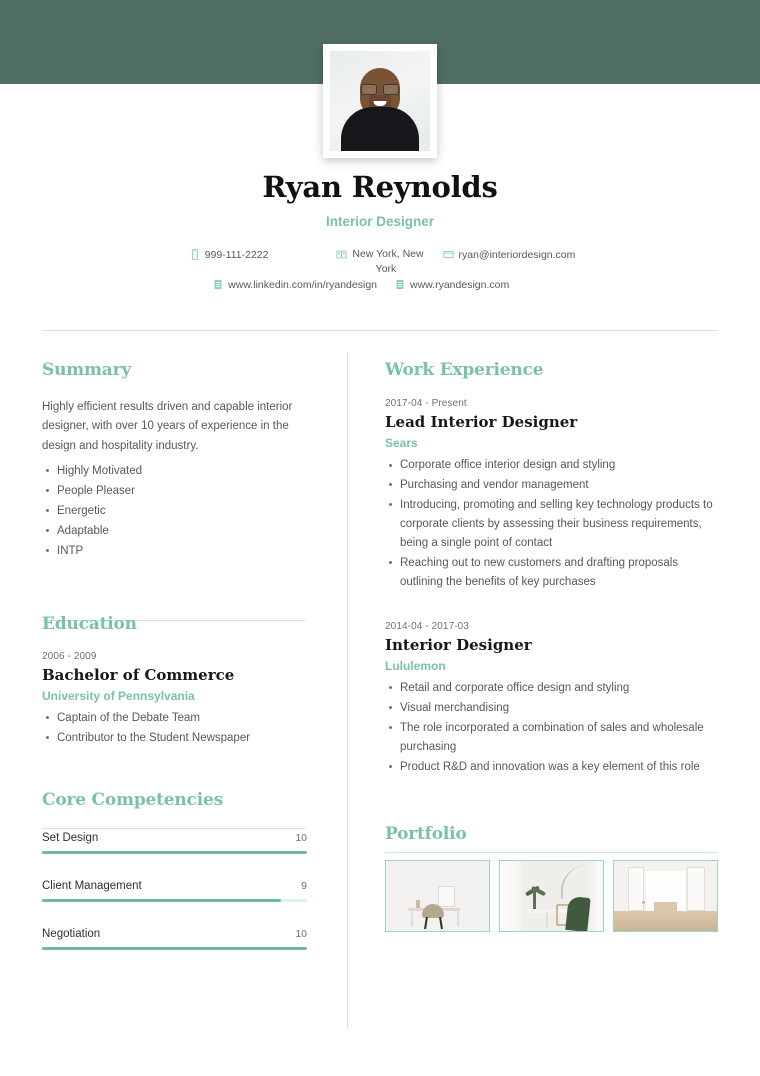 This screenshot has width=760, height=1076. Describe the element at coordinates (342, 254) in the screenshot. I see `location-icon` at that location.